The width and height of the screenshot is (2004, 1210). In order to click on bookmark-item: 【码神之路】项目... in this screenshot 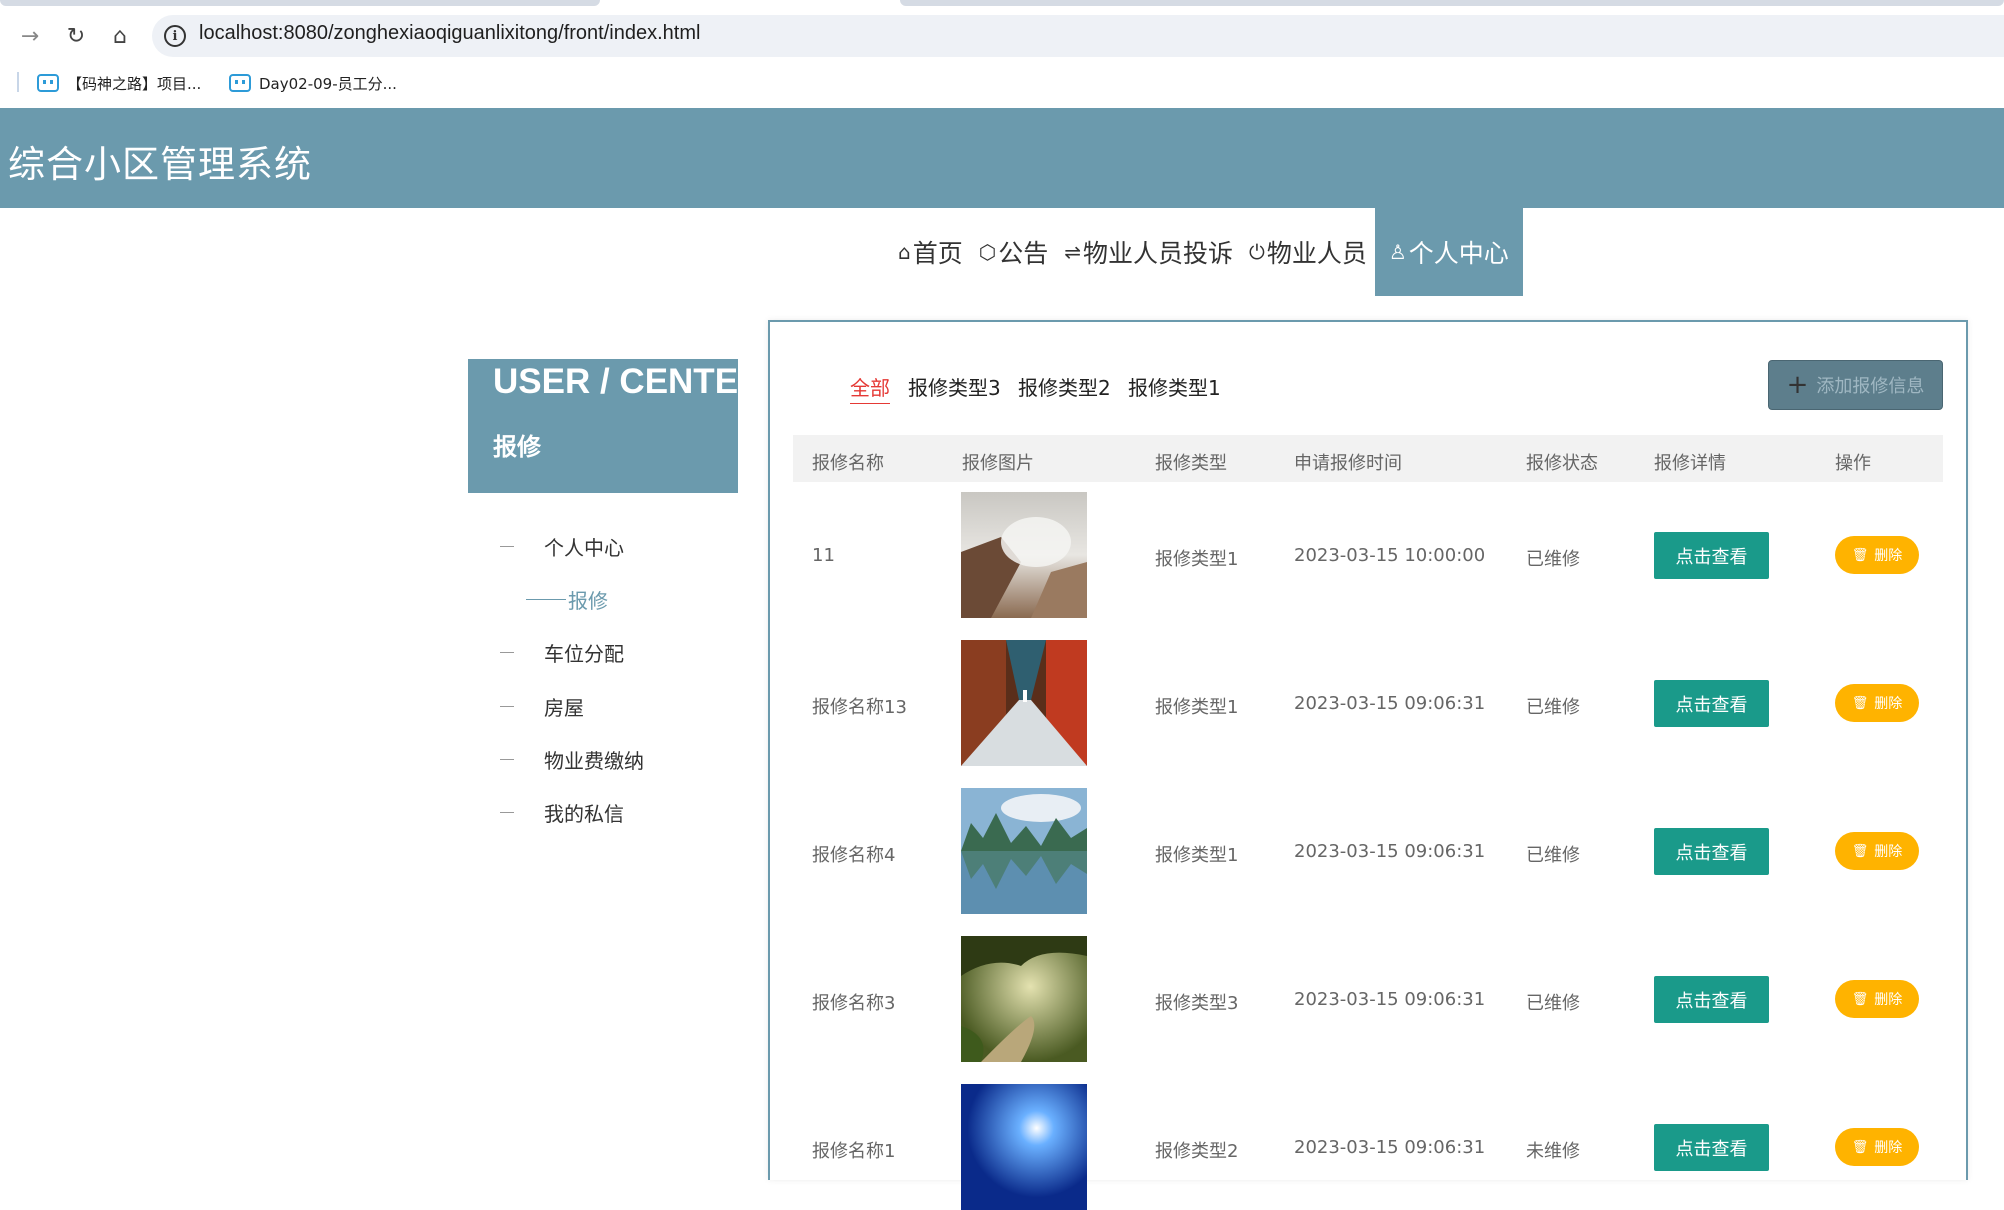, I will do `click(119, 83)`.